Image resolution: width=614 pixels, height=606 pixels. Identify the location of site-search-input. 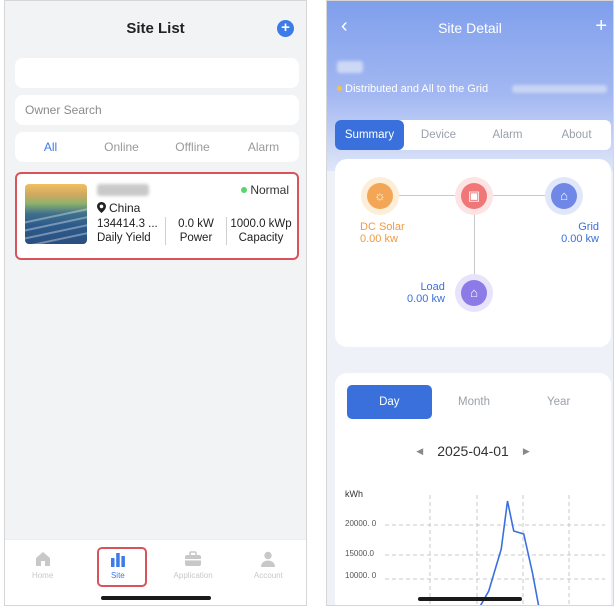
(157, 73).